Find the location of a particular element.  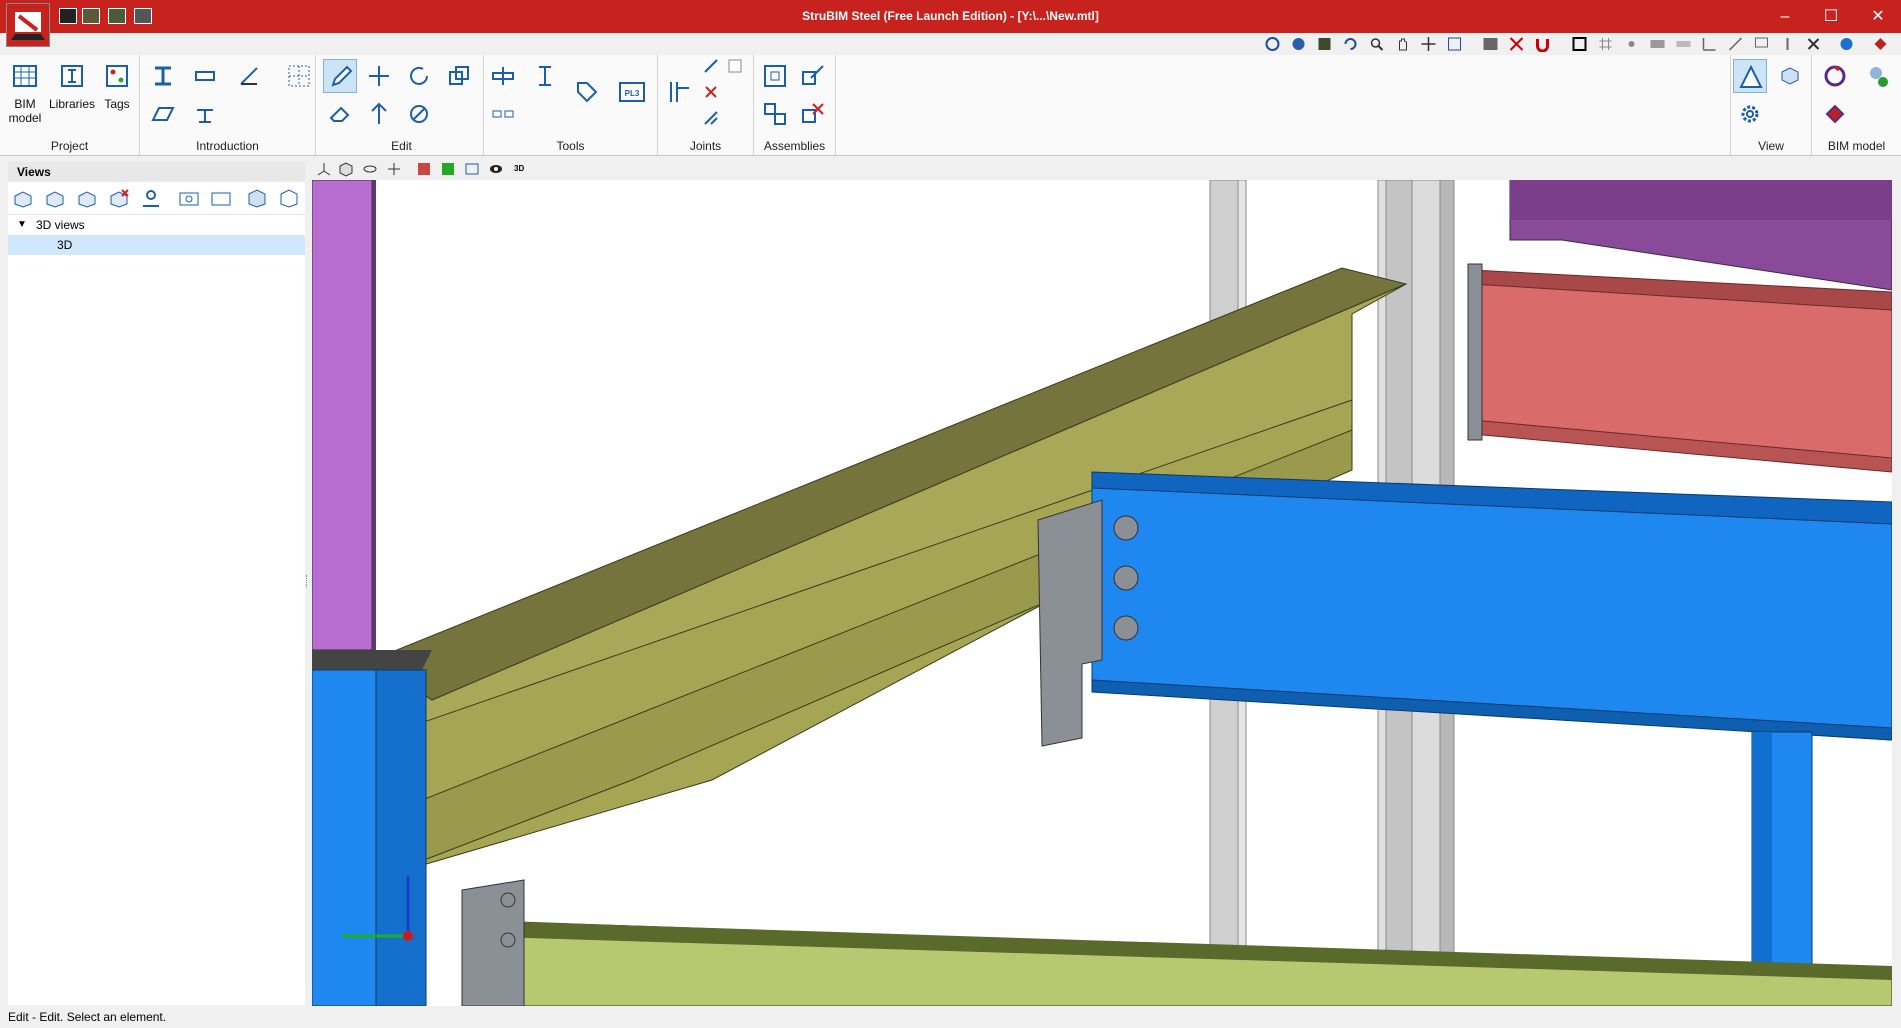

refresh-view-icon is located at coordinates (1350, 44).